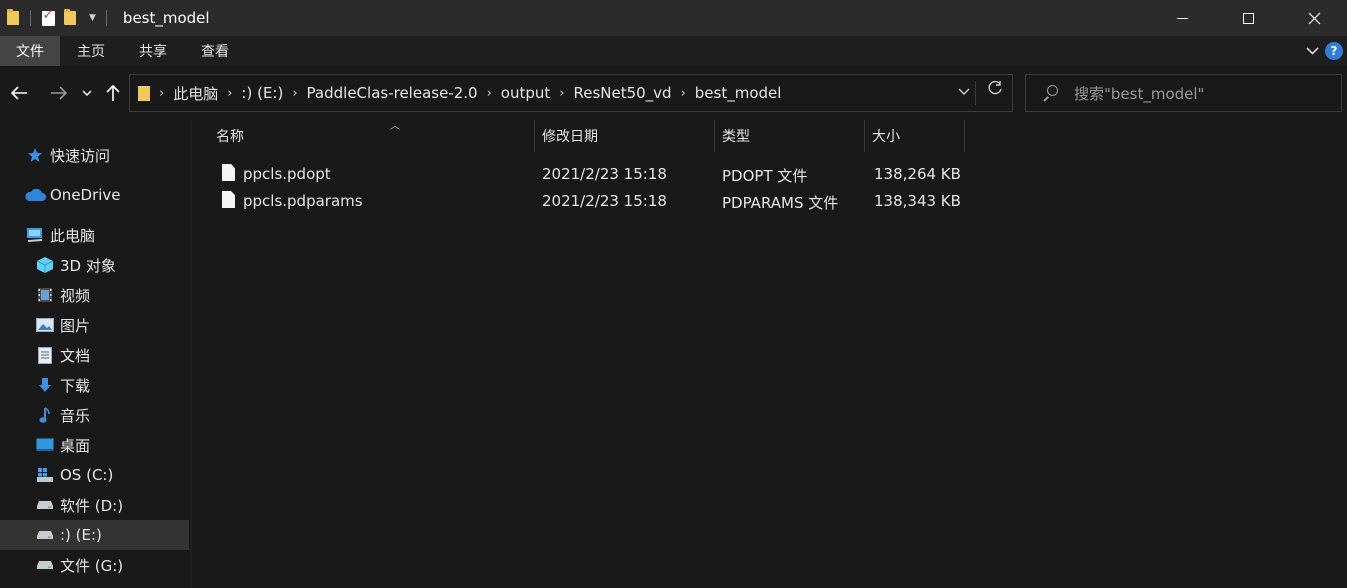 The width and height of the screenshot is (1347, 588). Describe the element at coordinates (94, 325) in the screenshot. I see `sidebar-item-pictures: 图片` at that location.